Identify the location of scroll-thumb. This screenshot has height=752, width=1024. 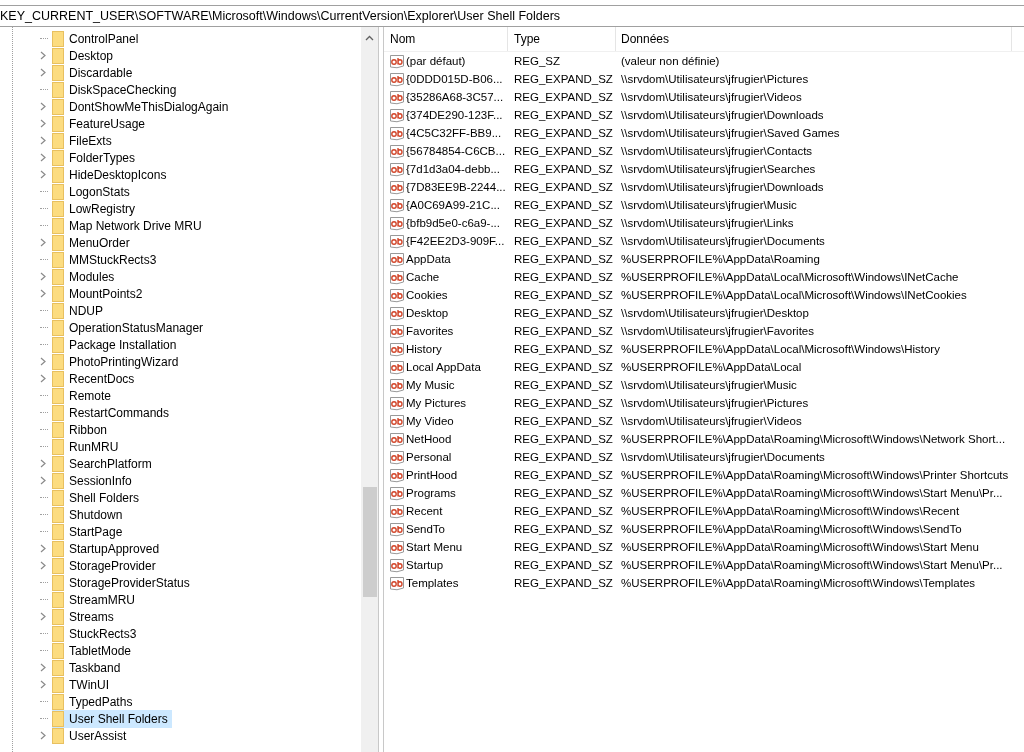
(369, 542).